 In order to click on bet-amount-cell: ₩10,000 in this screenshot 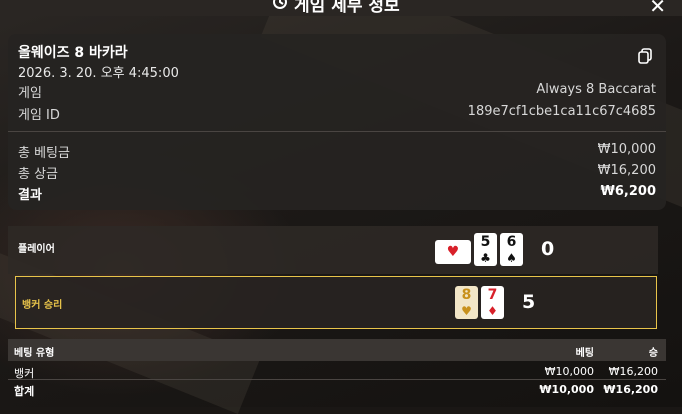, I will do `click(569, 371)`.